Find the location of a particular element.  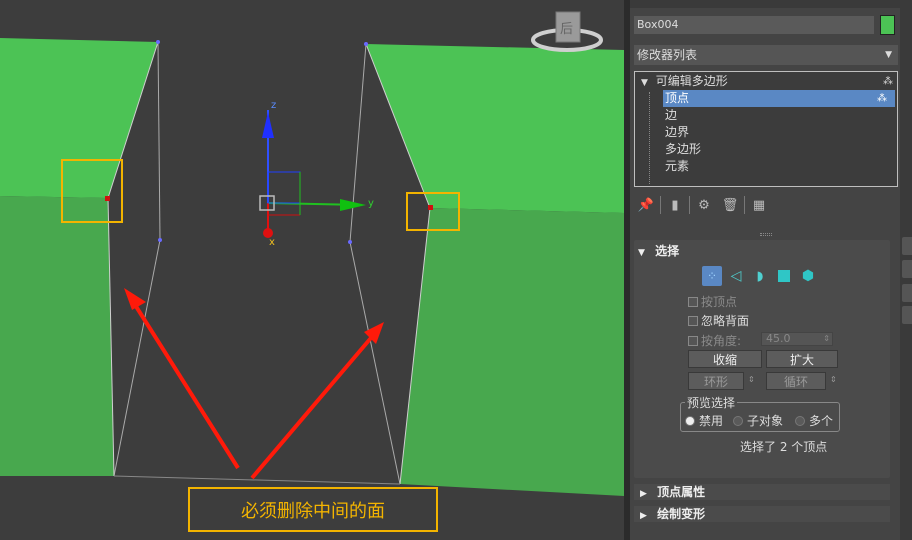

checkbox-label: 按角度: is located at coordinates (721, 341).